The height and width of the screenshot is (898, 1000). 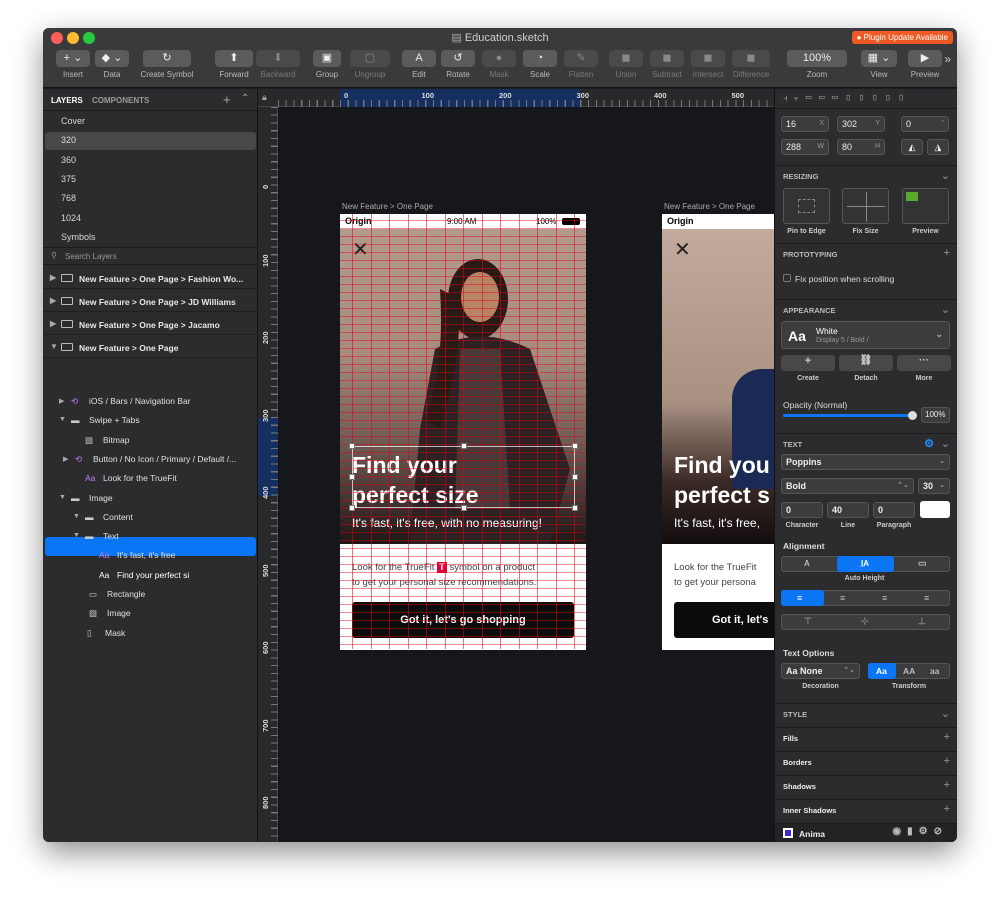 I want to click on flip-horizontal-icon: ◭, so click(x=912, y=147).